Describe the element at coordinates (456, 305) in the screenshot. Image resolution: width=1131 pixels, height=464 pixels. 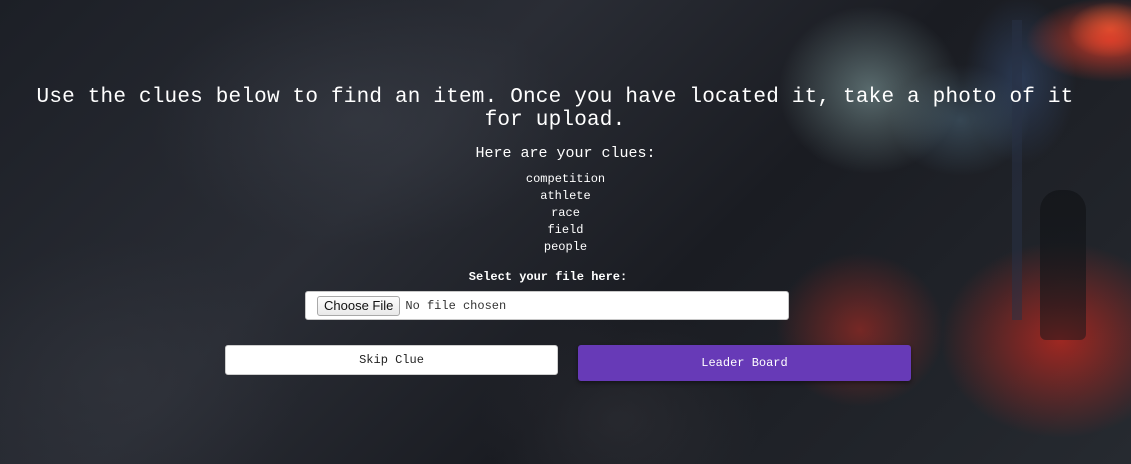
I see `file-status-text: No file chosen` at that location.